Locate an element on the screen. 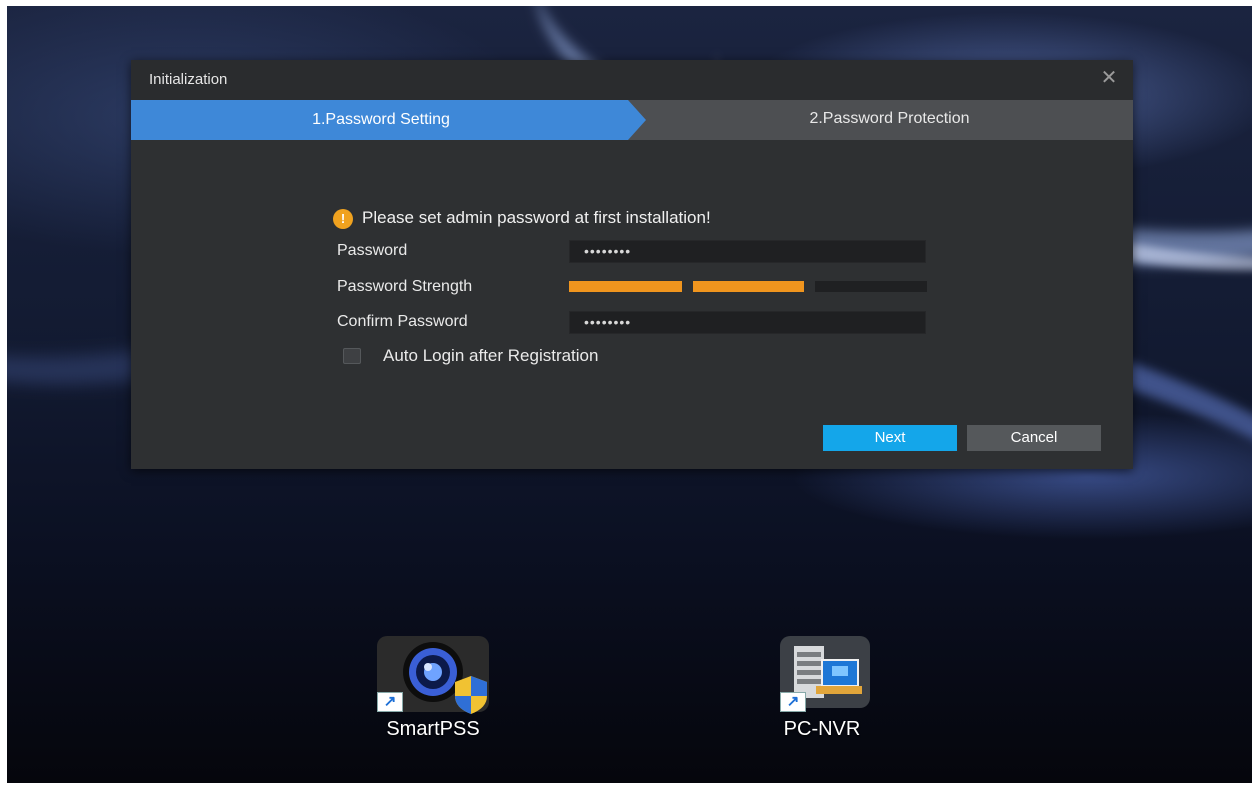 The width and height of the screenshot is (1252, 789). password-strength-label: Password Strength is located at coordinates (405, 286).